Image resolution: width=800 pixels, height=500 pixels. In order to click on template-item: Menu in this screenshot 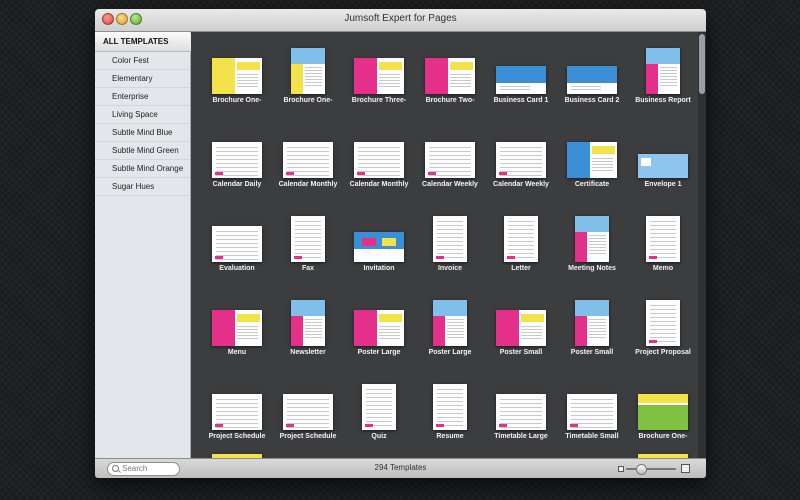, I will do `click(237, 329)`.